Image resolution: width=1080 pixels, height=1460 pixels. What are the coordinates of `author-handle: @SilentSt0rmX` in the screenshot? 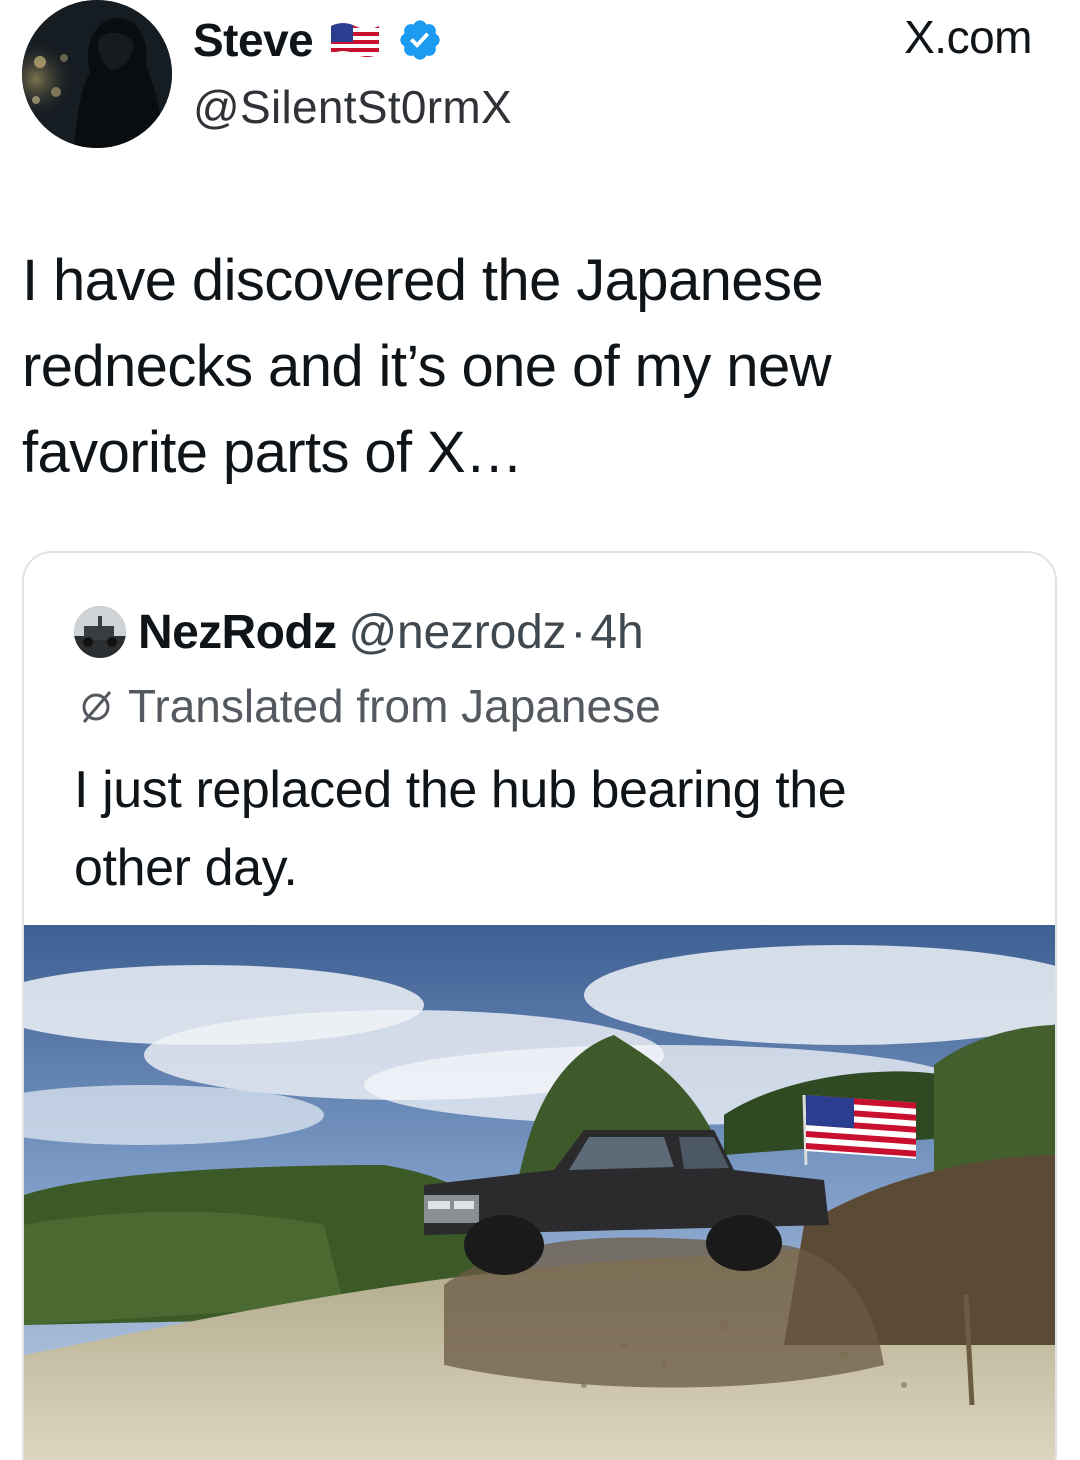 It's located at (352, 107).